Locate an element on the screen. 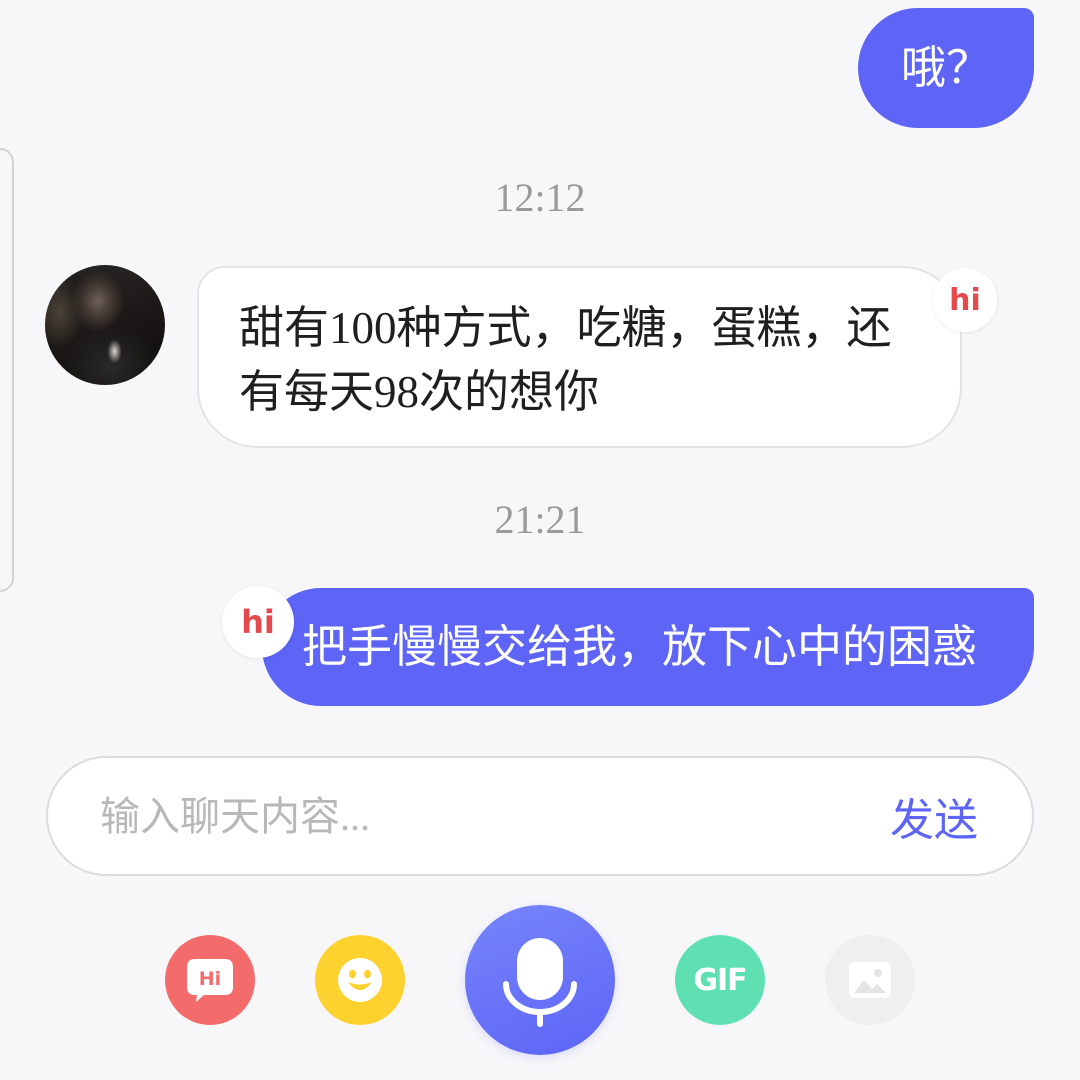  image-icon is located at coordinates (870, 980).